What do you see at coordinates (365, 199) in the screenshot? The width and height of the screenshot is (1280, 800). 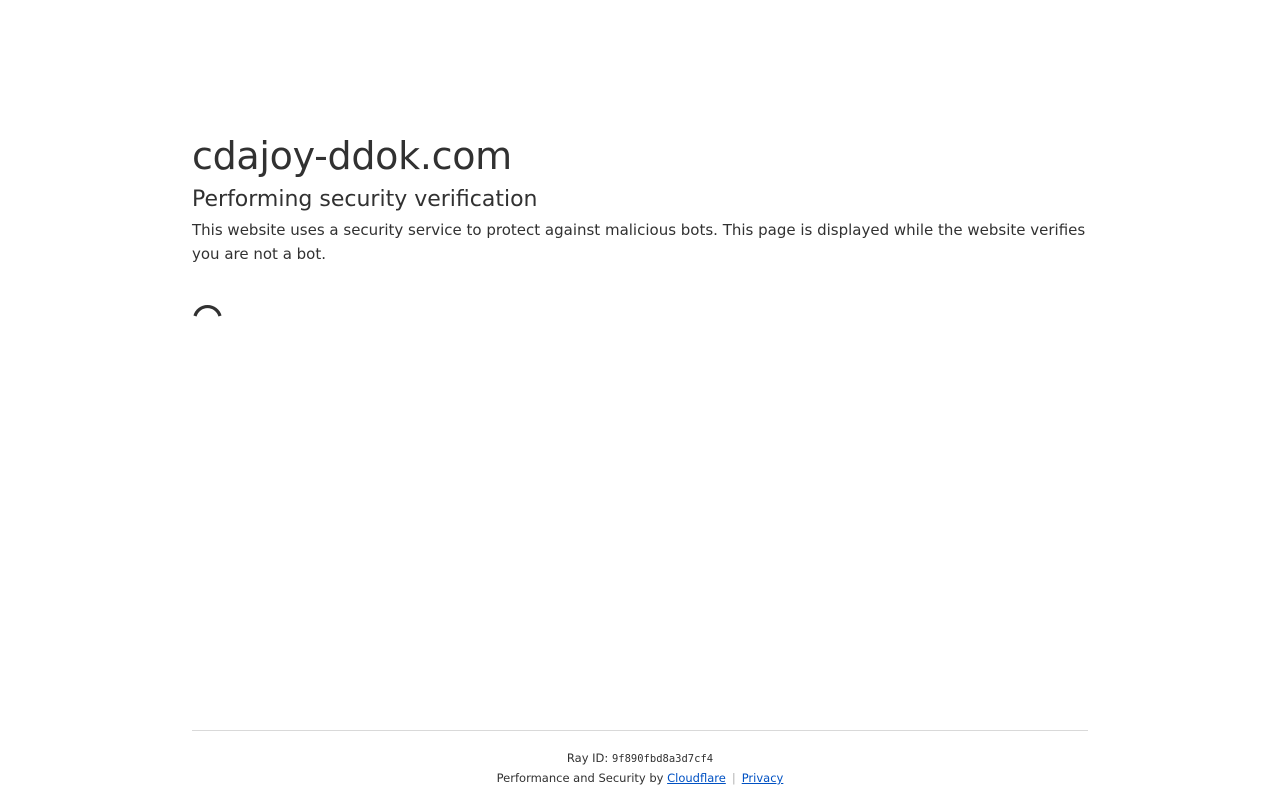 I see `page-heading: Performing security verification` at bounding box center [365, 199].